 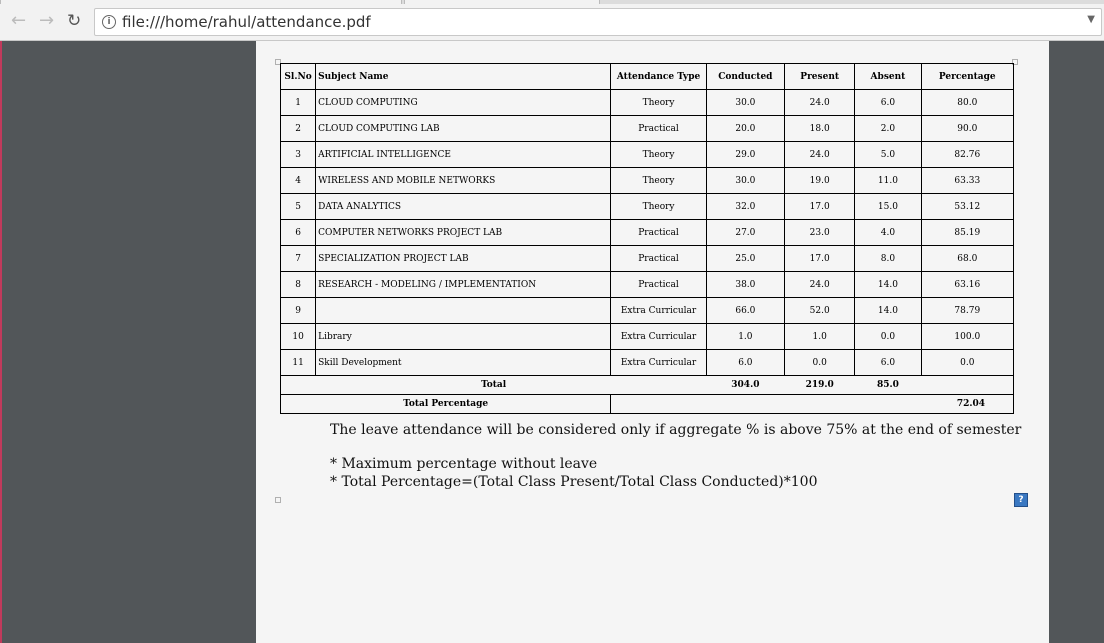 What do you see at coordinates (445, 404) in the screenshot?
I see `total-percentage-label: Total Percentage` at bounding box center [445, 404].